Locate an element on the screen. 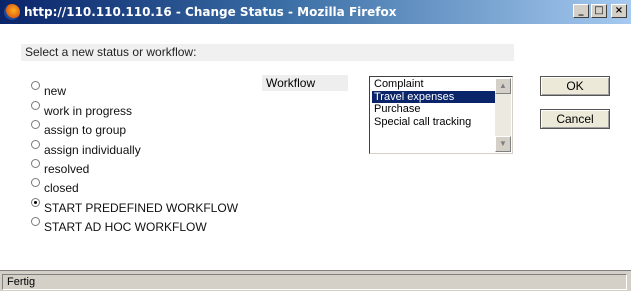 The image size is (631, 291). status-option: START PREDEFINED WORKFLOW is located at coordinates (134, 205).